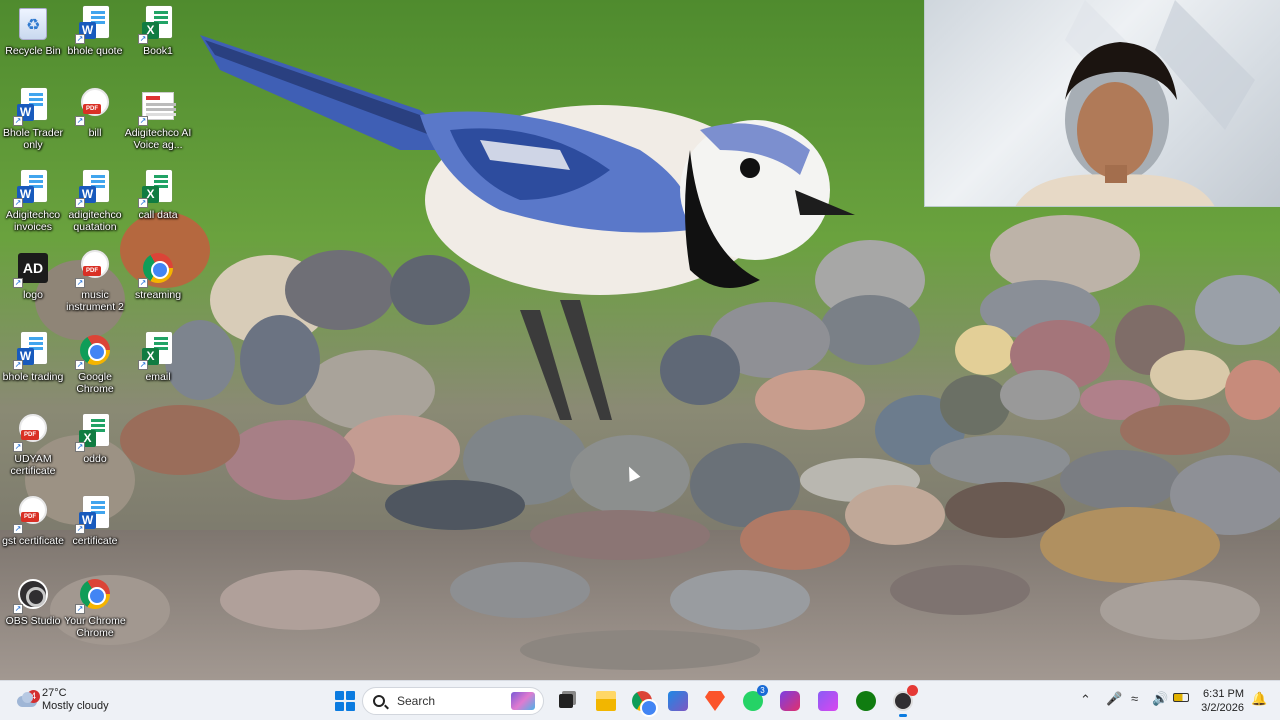  Describe the element at coordinates (1135, 103) in the screenshot. I see `webcam-person` at that location.